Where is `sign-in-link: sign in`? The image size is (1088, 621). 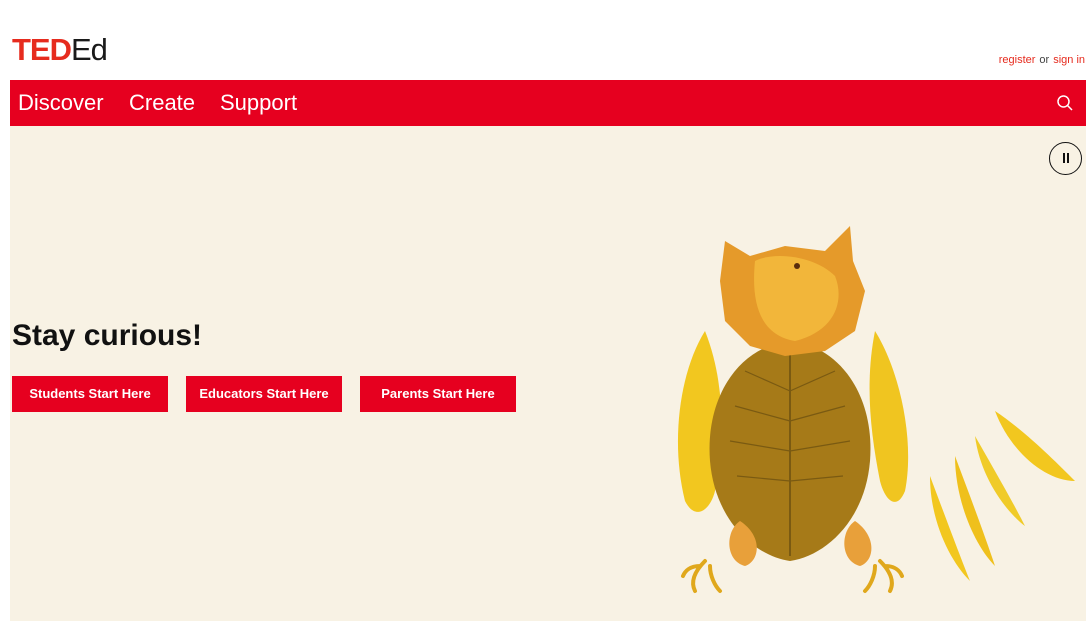
sign-in-link: sign in is located at coordinates (1069, 60).